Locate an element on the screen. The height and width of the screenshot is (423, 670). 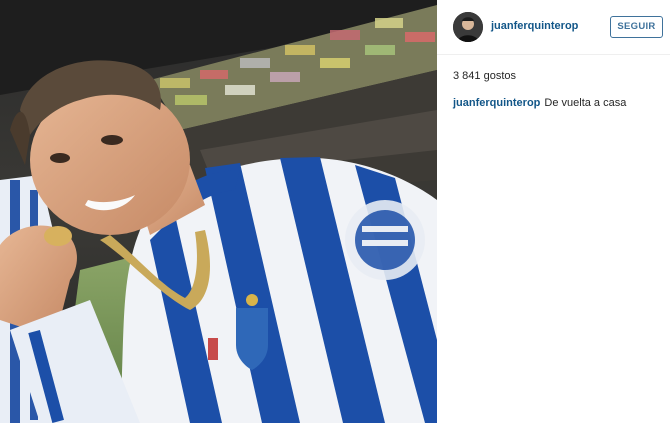
follow-button: SEGUIR is located at coordinates (636, 27).